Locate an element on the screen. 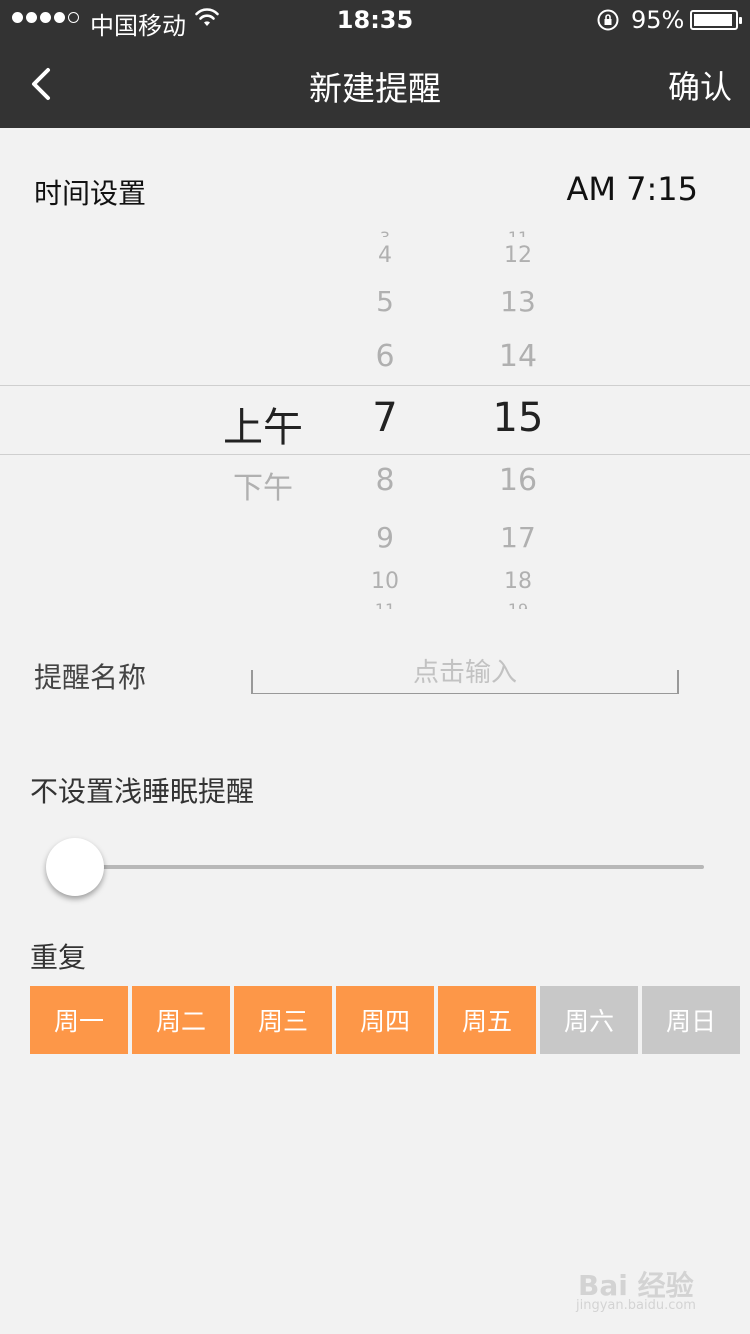  minute-item: 14 is located at coordinates (518, 356).